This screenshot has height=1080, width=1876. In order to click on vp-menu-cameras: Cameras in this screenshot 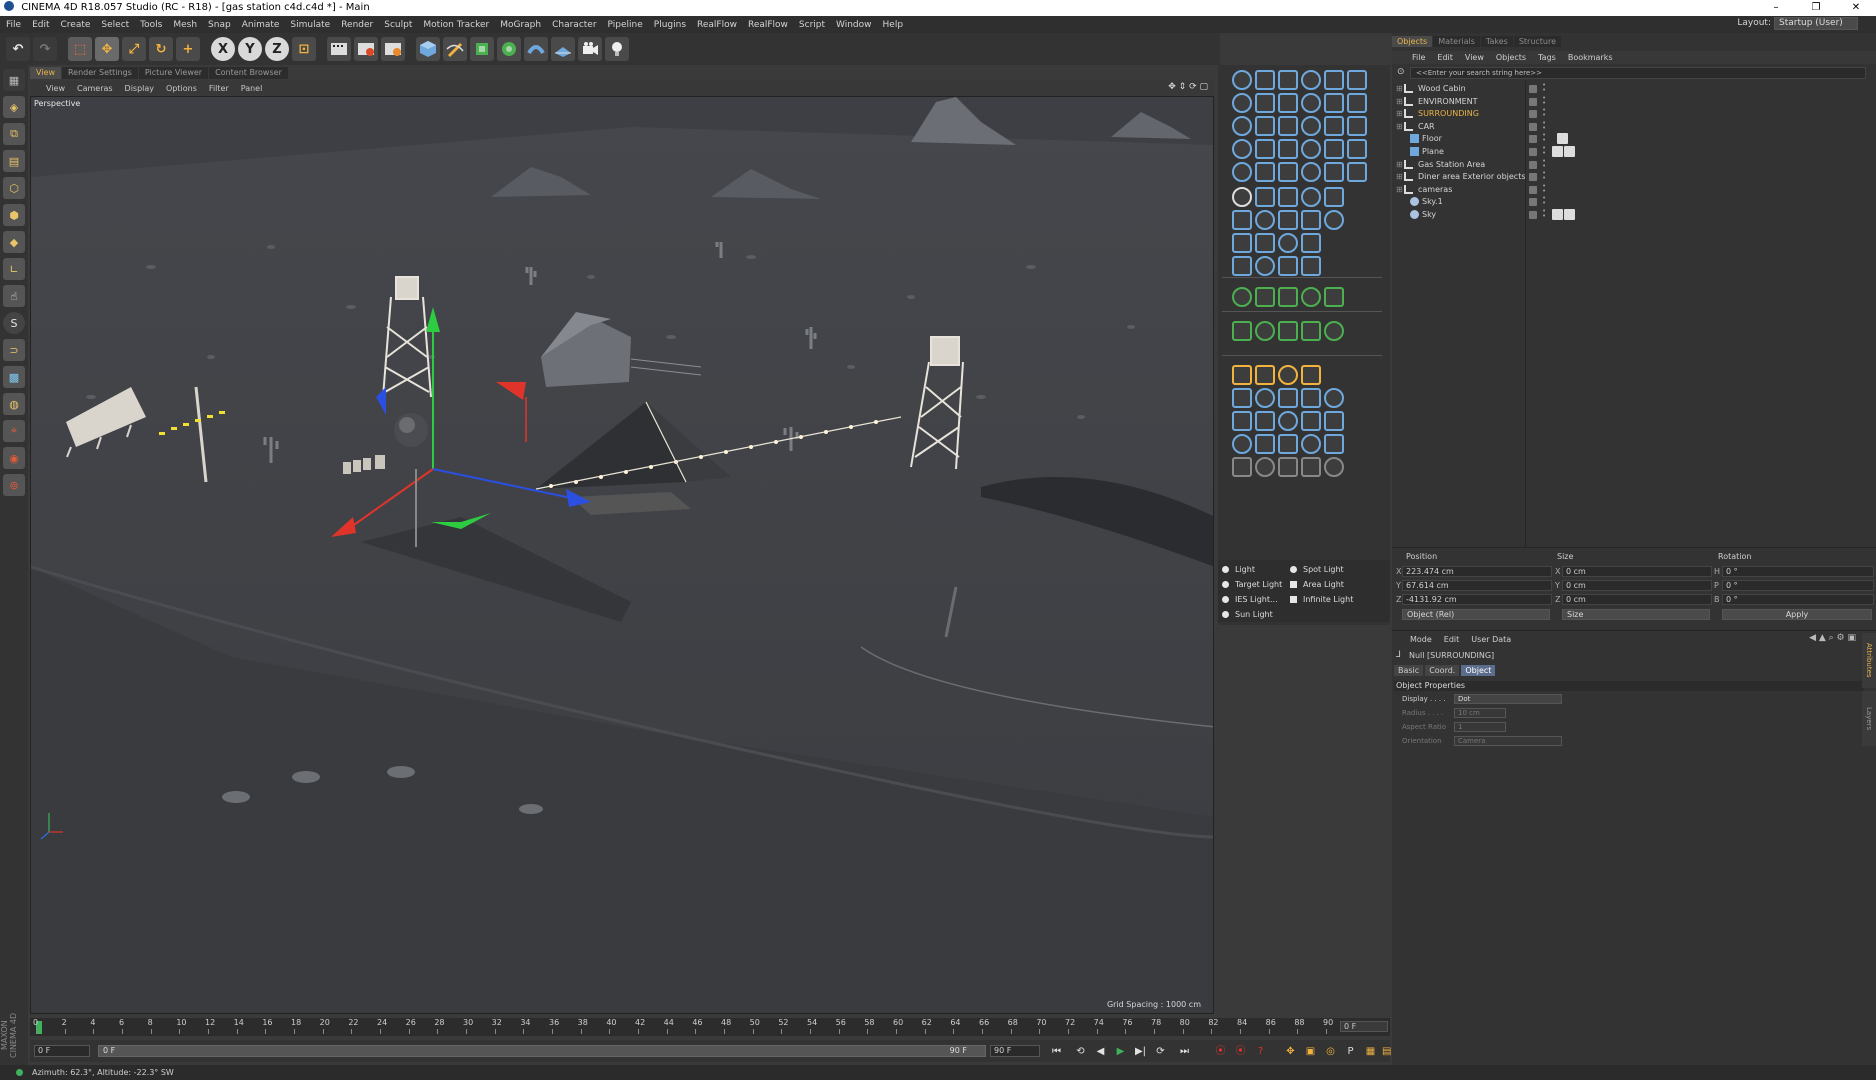, I will do `click(95, 88)`.